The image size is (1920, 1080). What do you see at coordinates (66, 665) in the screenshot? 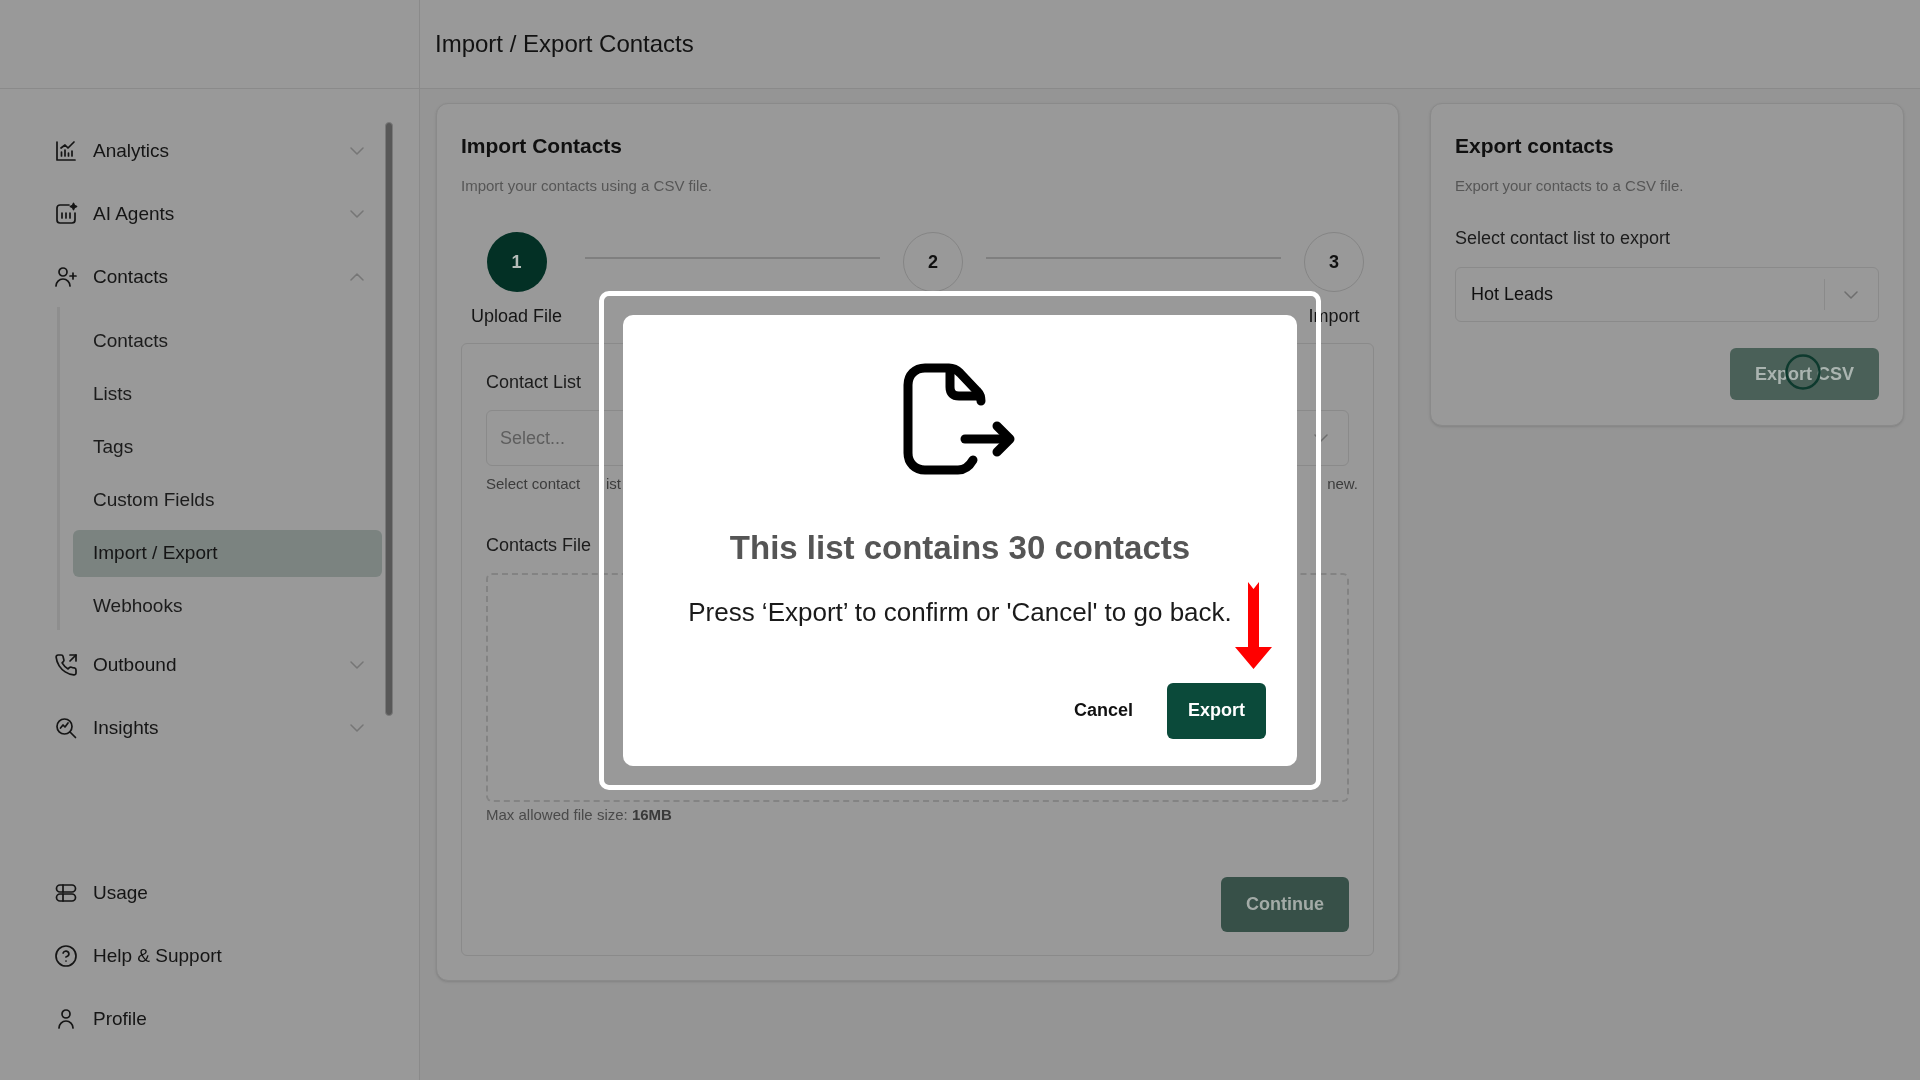
I see `phone-arrow-icon` at bounding box center [66, 665].